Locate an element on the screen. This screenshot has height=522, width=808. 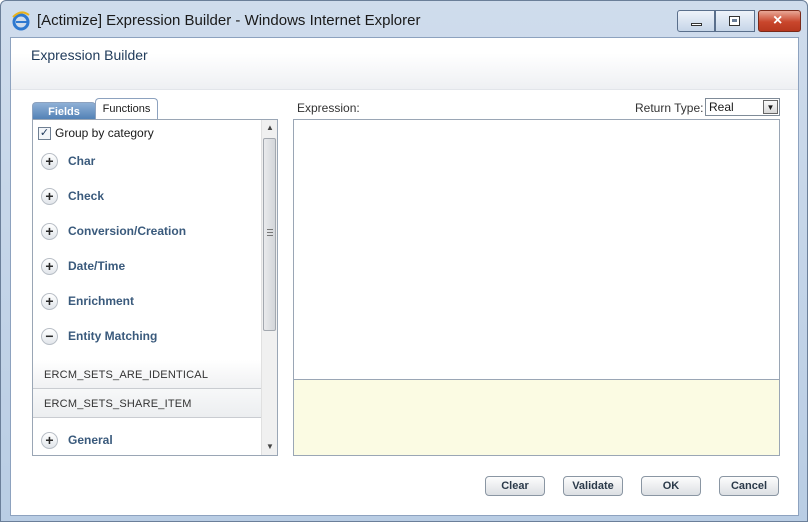
category-char: + Char is located at coordinates (68, 161).